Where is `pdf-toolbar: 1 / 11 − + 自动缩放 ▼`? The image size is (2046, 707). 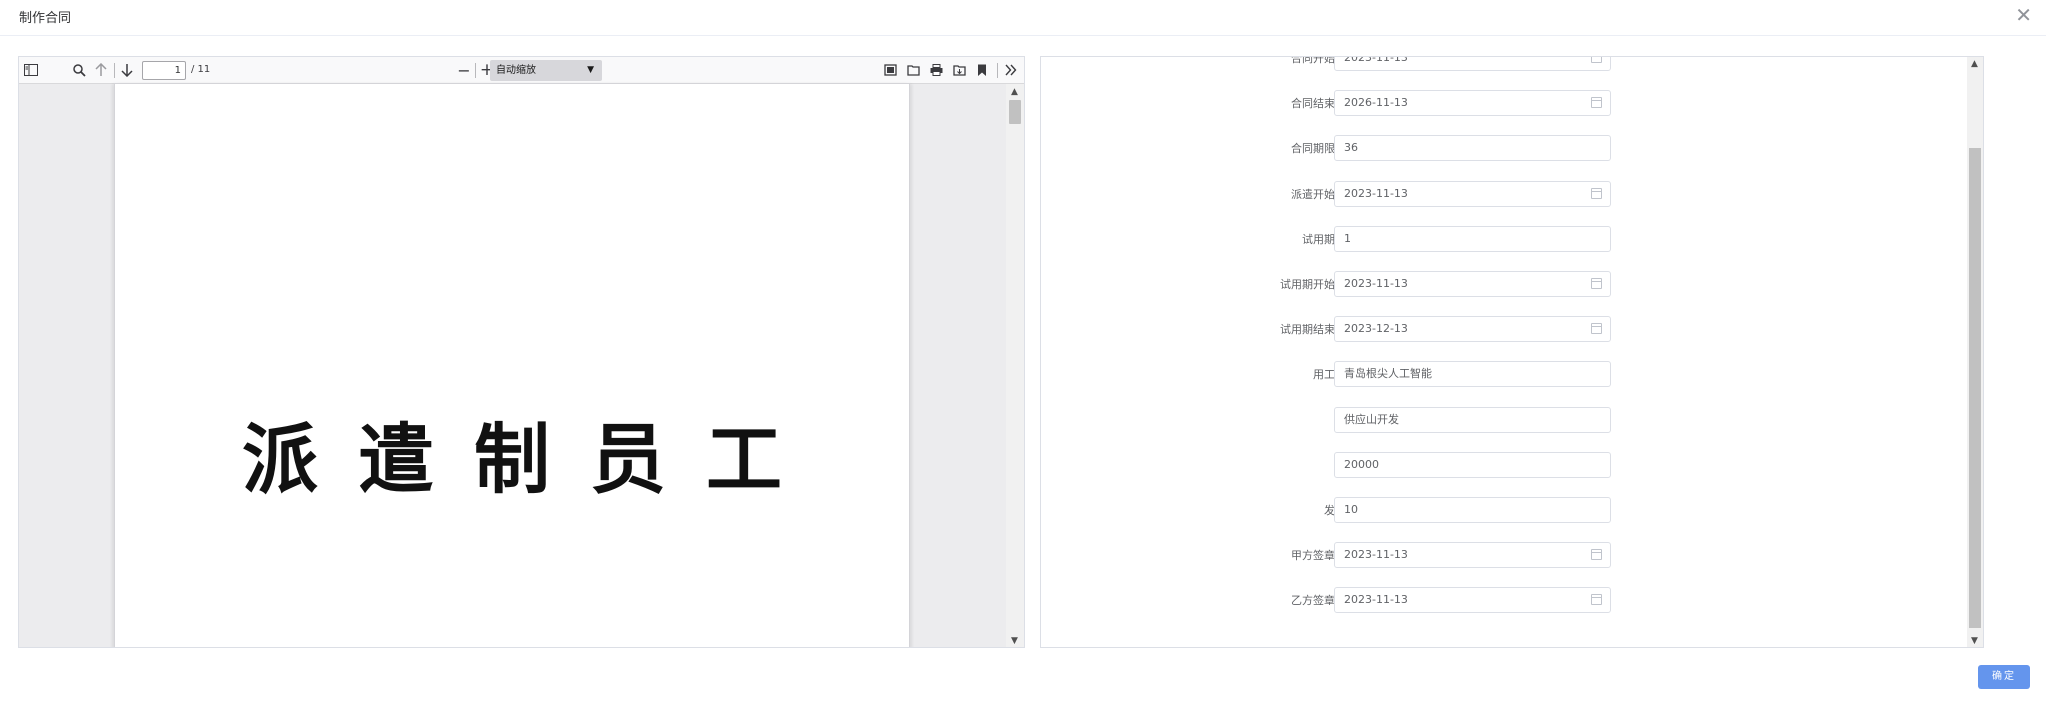
pdf-toolbar: 1 / 11 − + 自动缩放 ▼ is located at coordinates (521, 70).